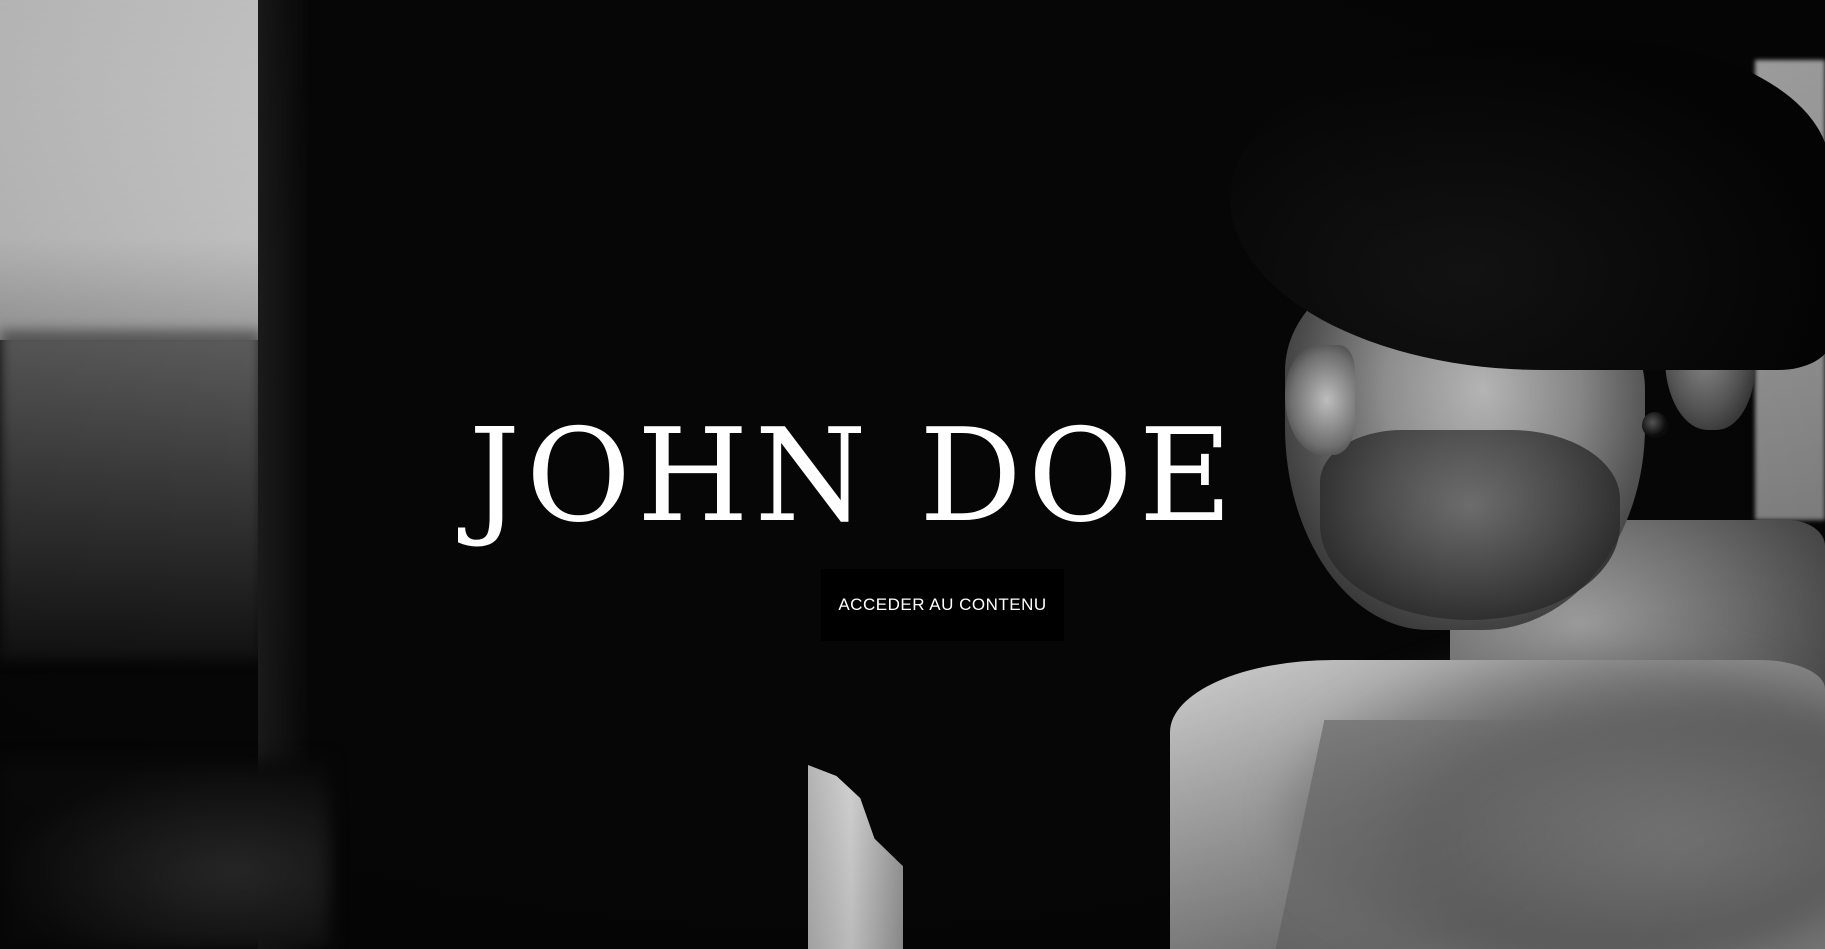  What do you see at coordinates (855, 857) in the screenshot?
I see `background-post` at bounding box center [855, 857].